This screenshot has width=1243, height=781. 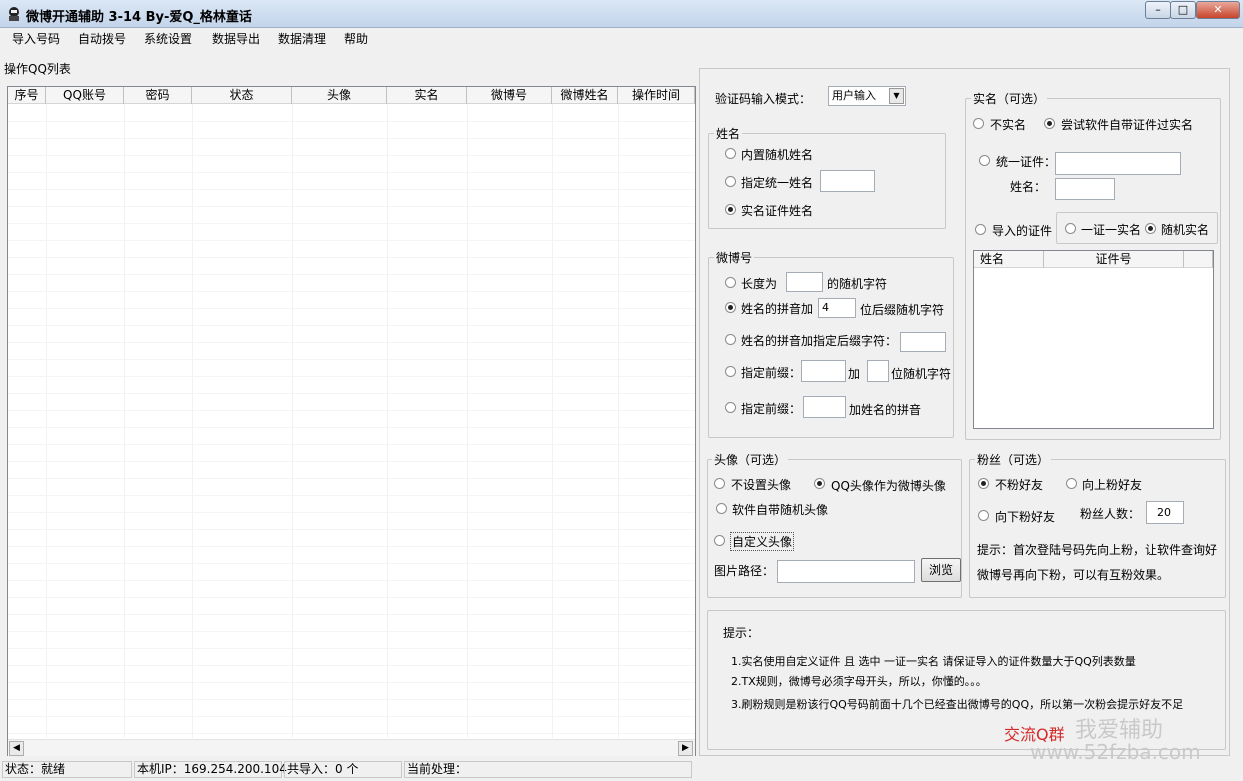 What do you see at coordinates (730, 153) in the screenshot?
I see `radio-name-random` at bounding box center [730, 153].